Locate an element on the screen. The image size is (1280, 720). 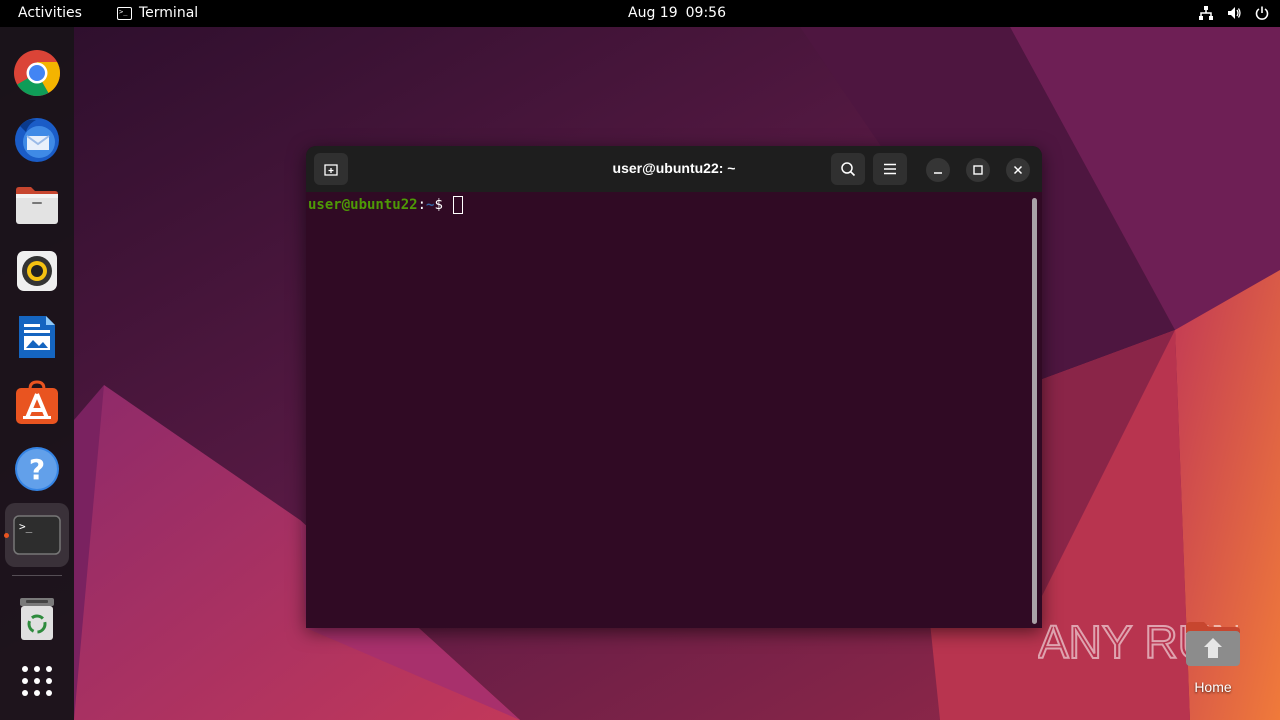
rhythmbox-icon is located at coordinates (37, 271).